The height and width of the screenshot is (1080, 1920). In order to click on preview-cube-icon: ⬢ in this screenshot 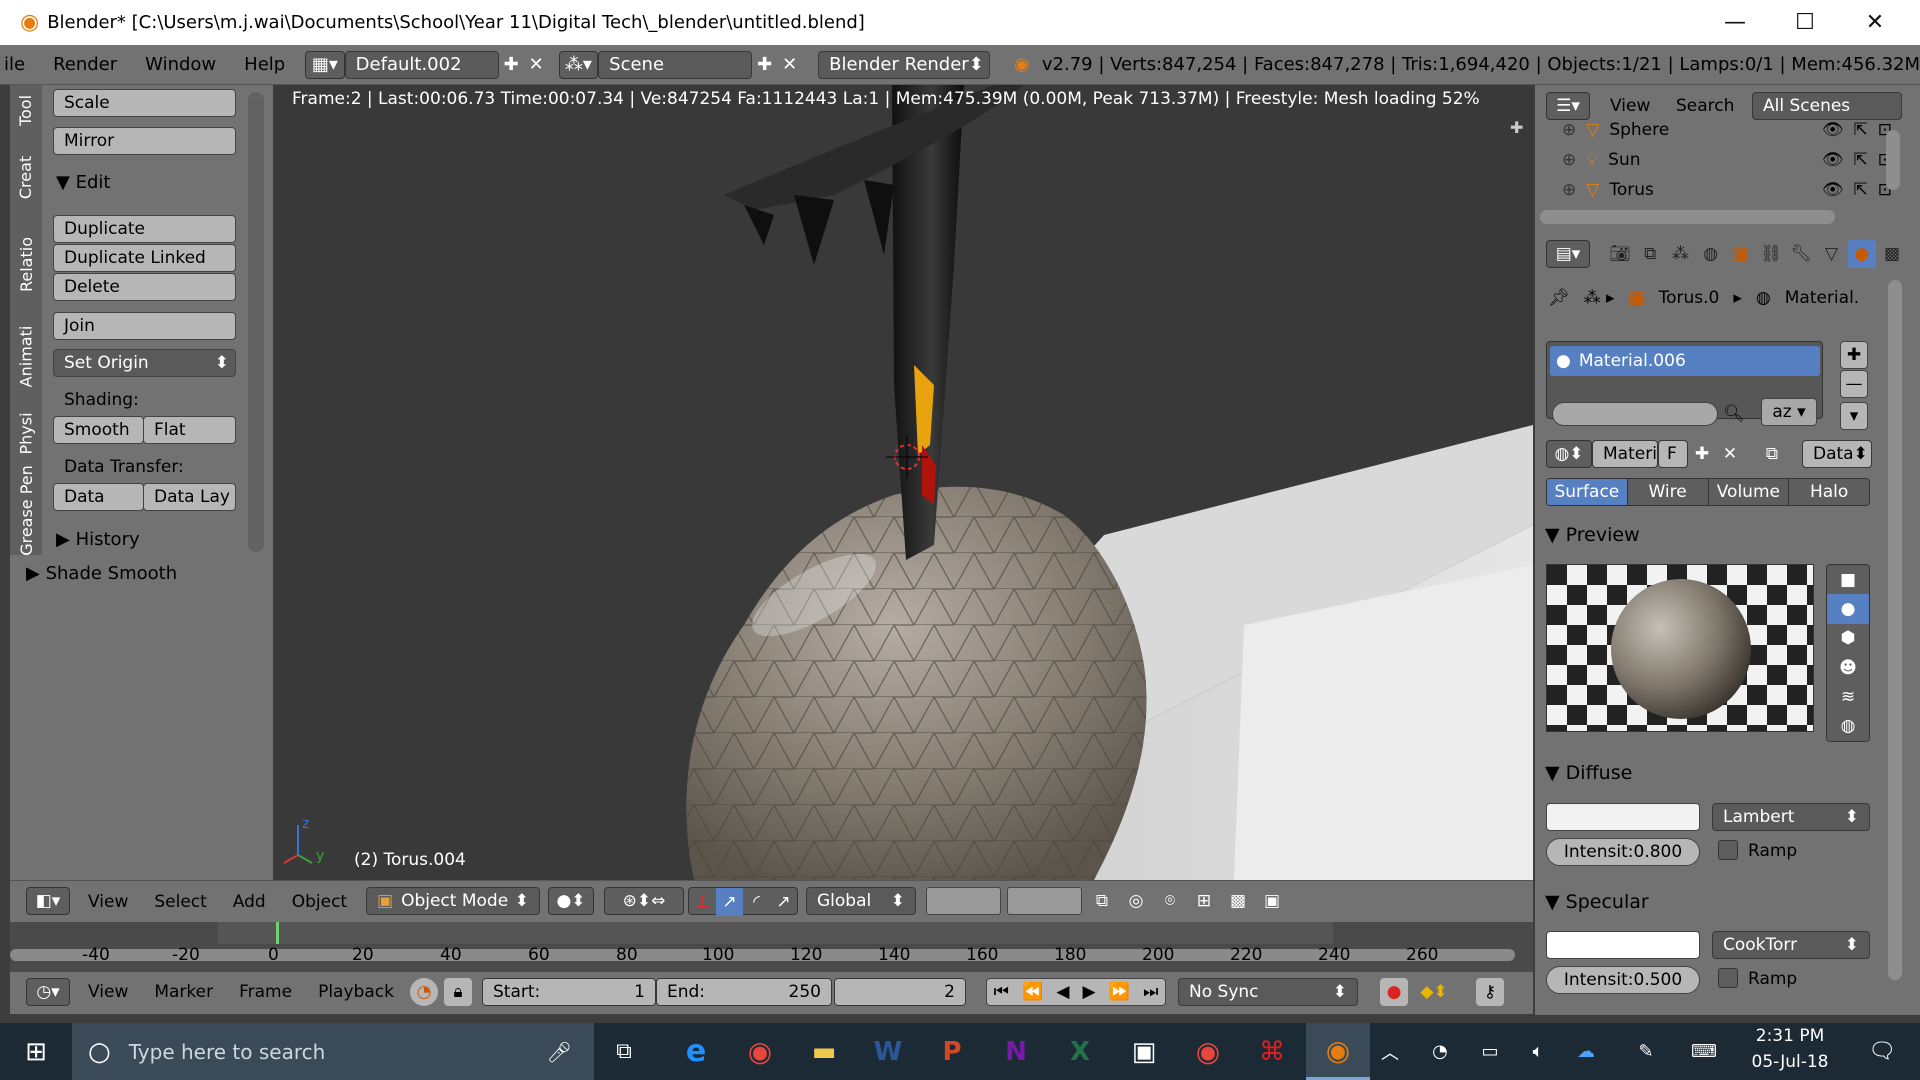, I will do `click(1848, 638)`.